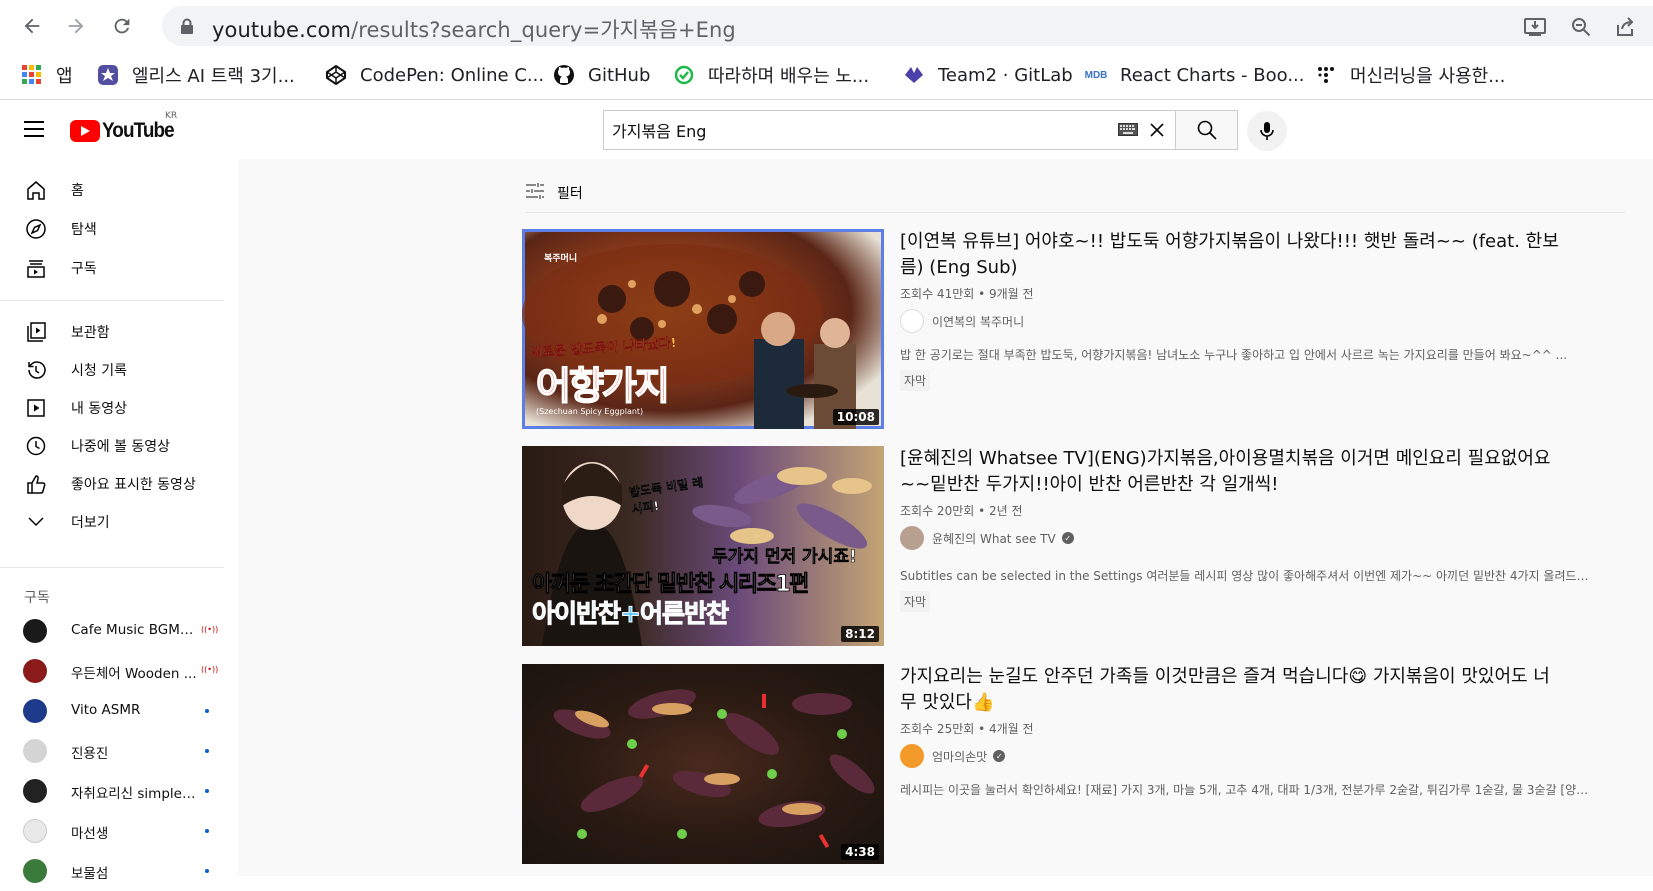 This screenshot has height=891, width=1653. I want to click on subscription-item: 진용진, so click(119, 751).